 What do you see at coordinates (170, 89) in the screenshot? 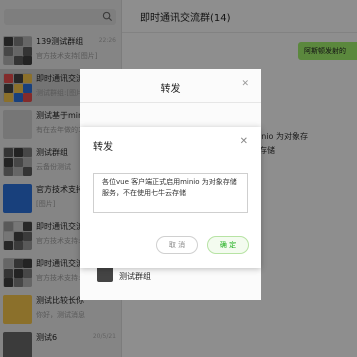
I see `forward-dialog-back-title: 转发` at bounding box center [170, 89].